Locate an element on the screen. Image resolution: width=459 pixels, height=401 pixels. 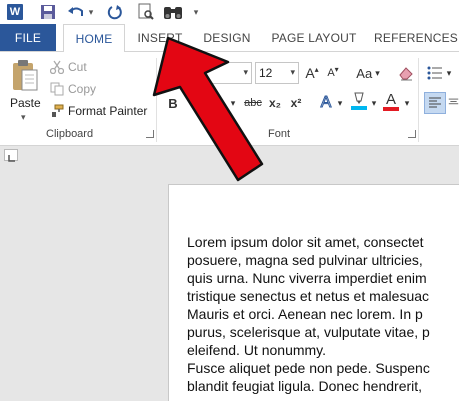
undo-icon is located at coordinates (76, 12).